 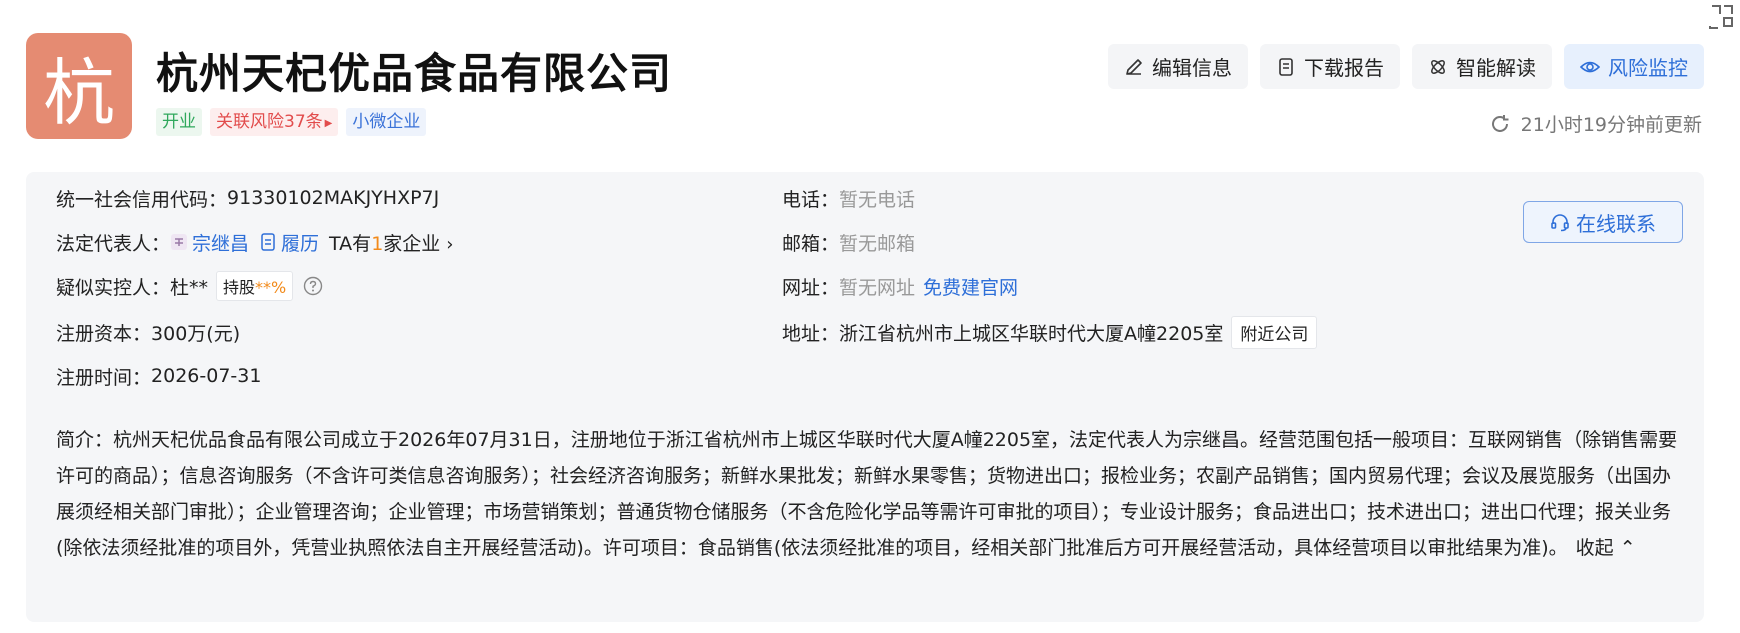 What do you see at coordinates (1344, 68) in the screenshot?
I see `download-report-label: 下载报告` at bounding box center [1344, 68].